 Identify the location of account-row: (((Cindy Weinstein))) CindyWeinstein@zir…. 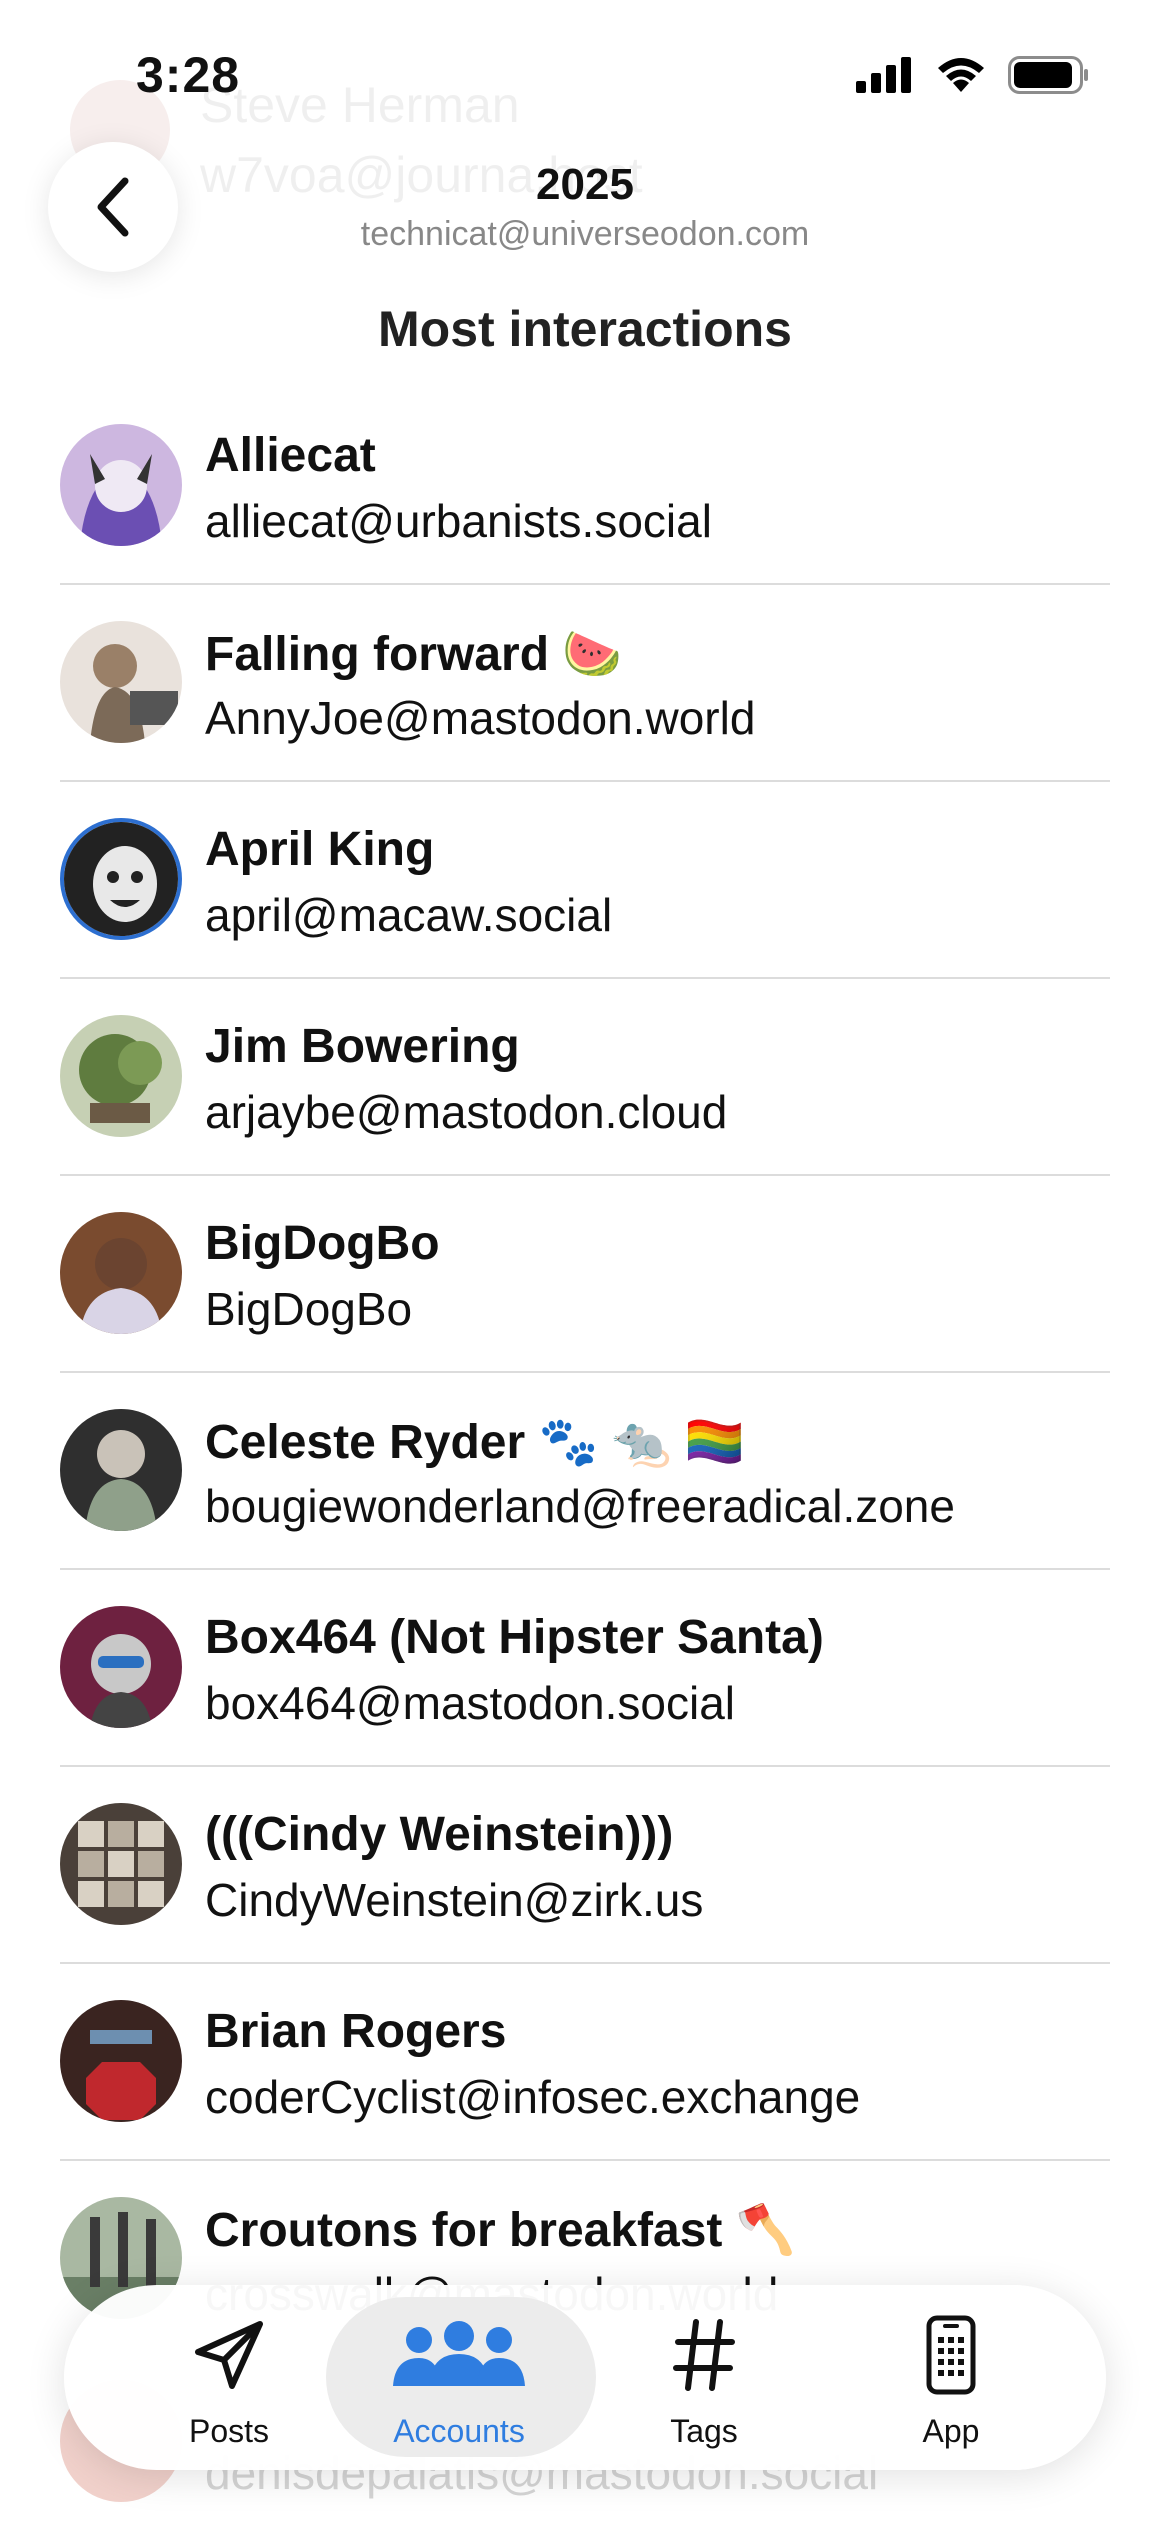
(585, 1865).